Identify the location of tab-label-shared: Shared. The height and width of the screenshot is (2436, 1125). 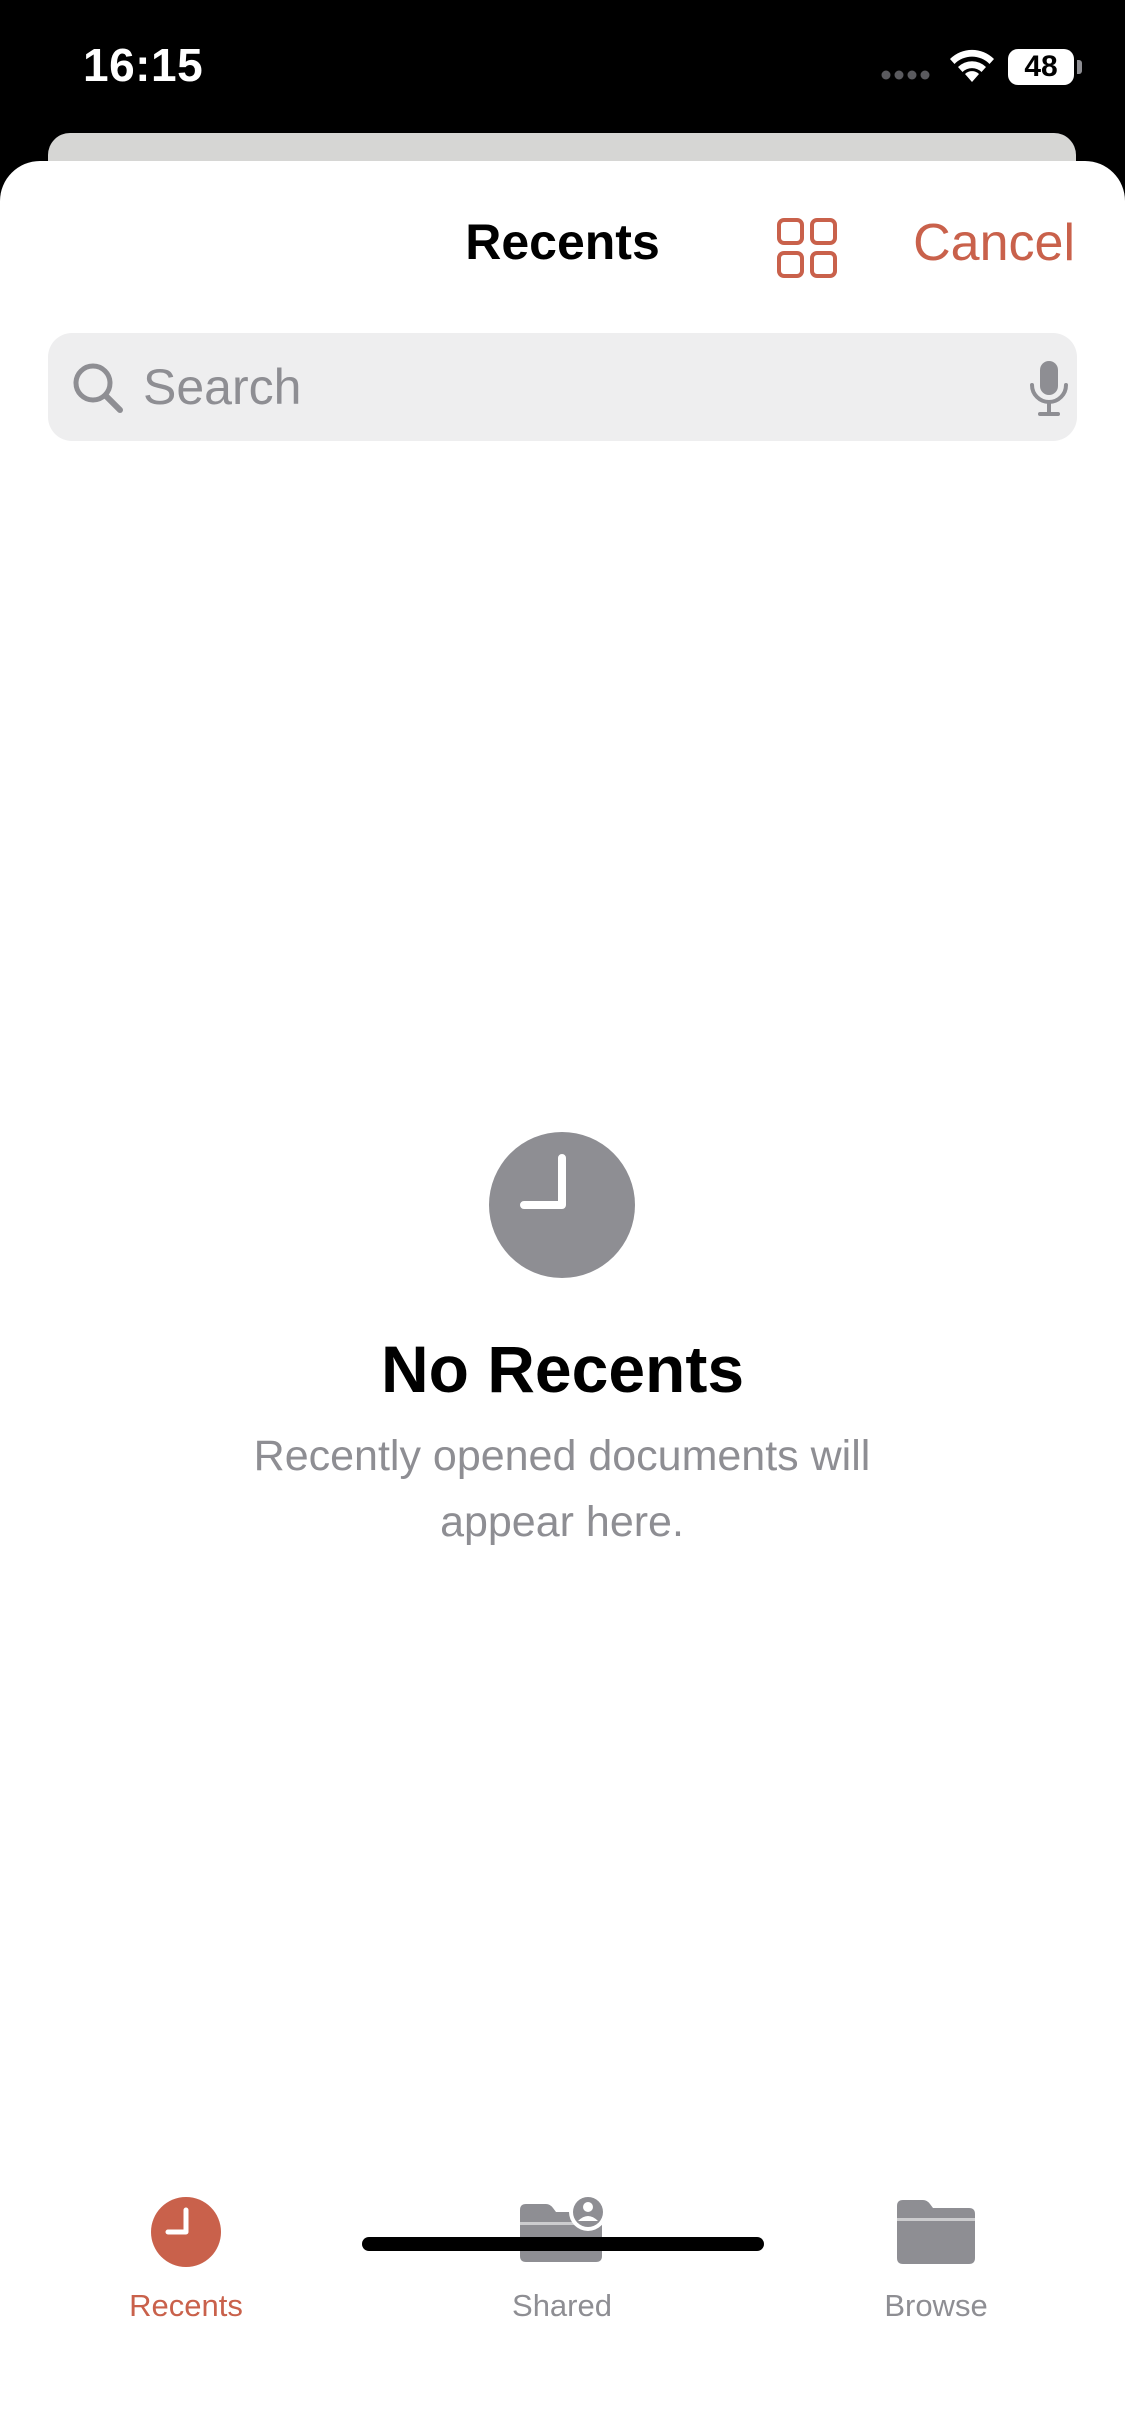
(562, 2305).